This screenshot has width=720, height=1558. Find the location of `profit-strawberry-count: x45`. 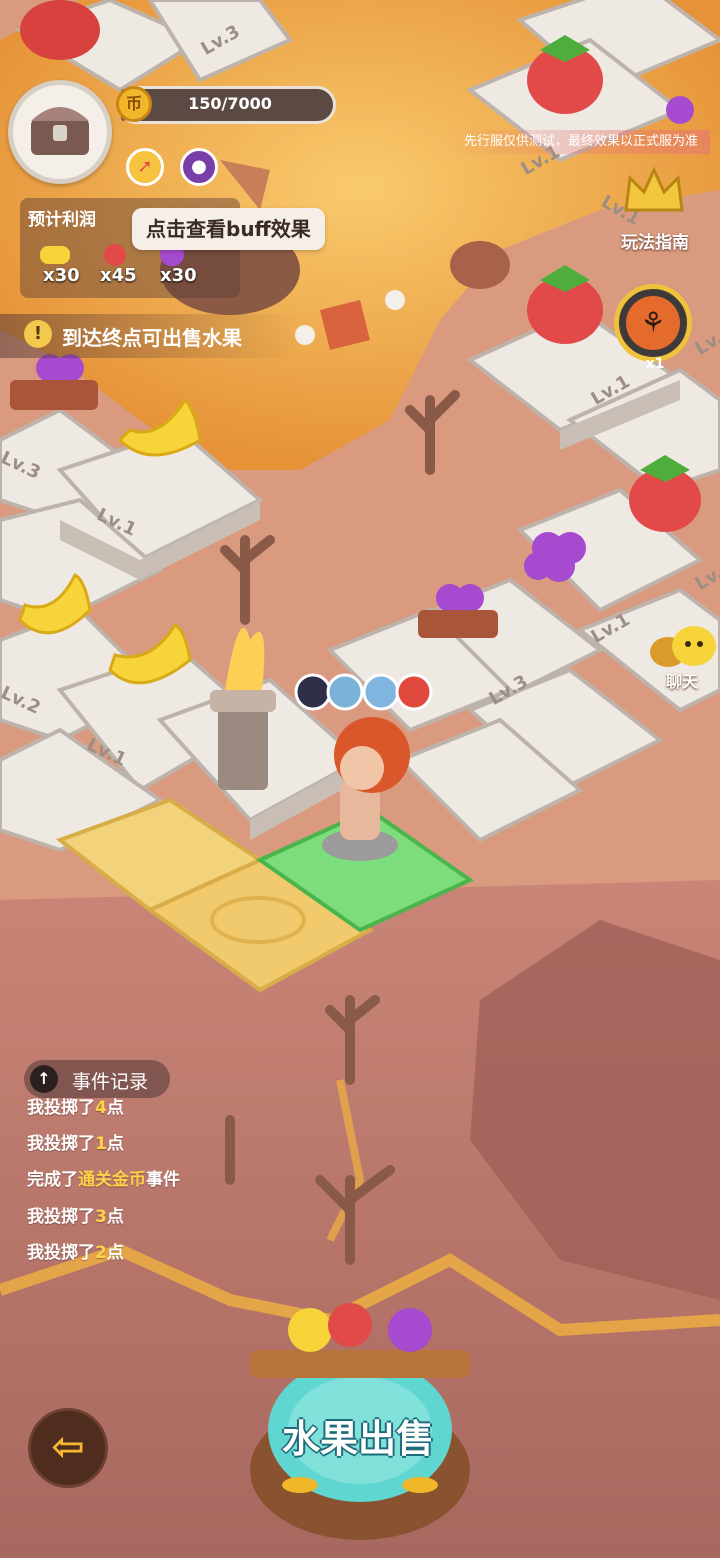

profit-strawberry-count: x45 is located at coordinates (118, 275).